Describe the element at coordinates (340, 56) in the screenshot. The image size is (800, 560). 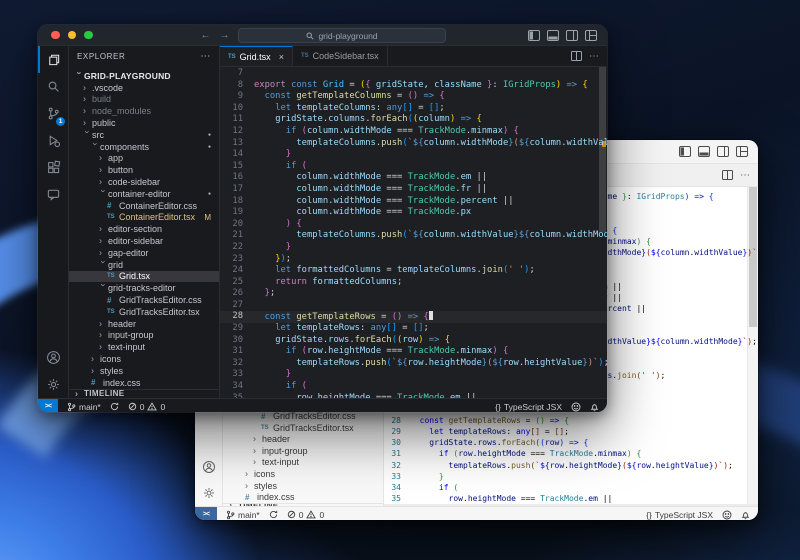
I see `tab-codesidebar-tsx: TS CodeSidebar.tsx` at that location.